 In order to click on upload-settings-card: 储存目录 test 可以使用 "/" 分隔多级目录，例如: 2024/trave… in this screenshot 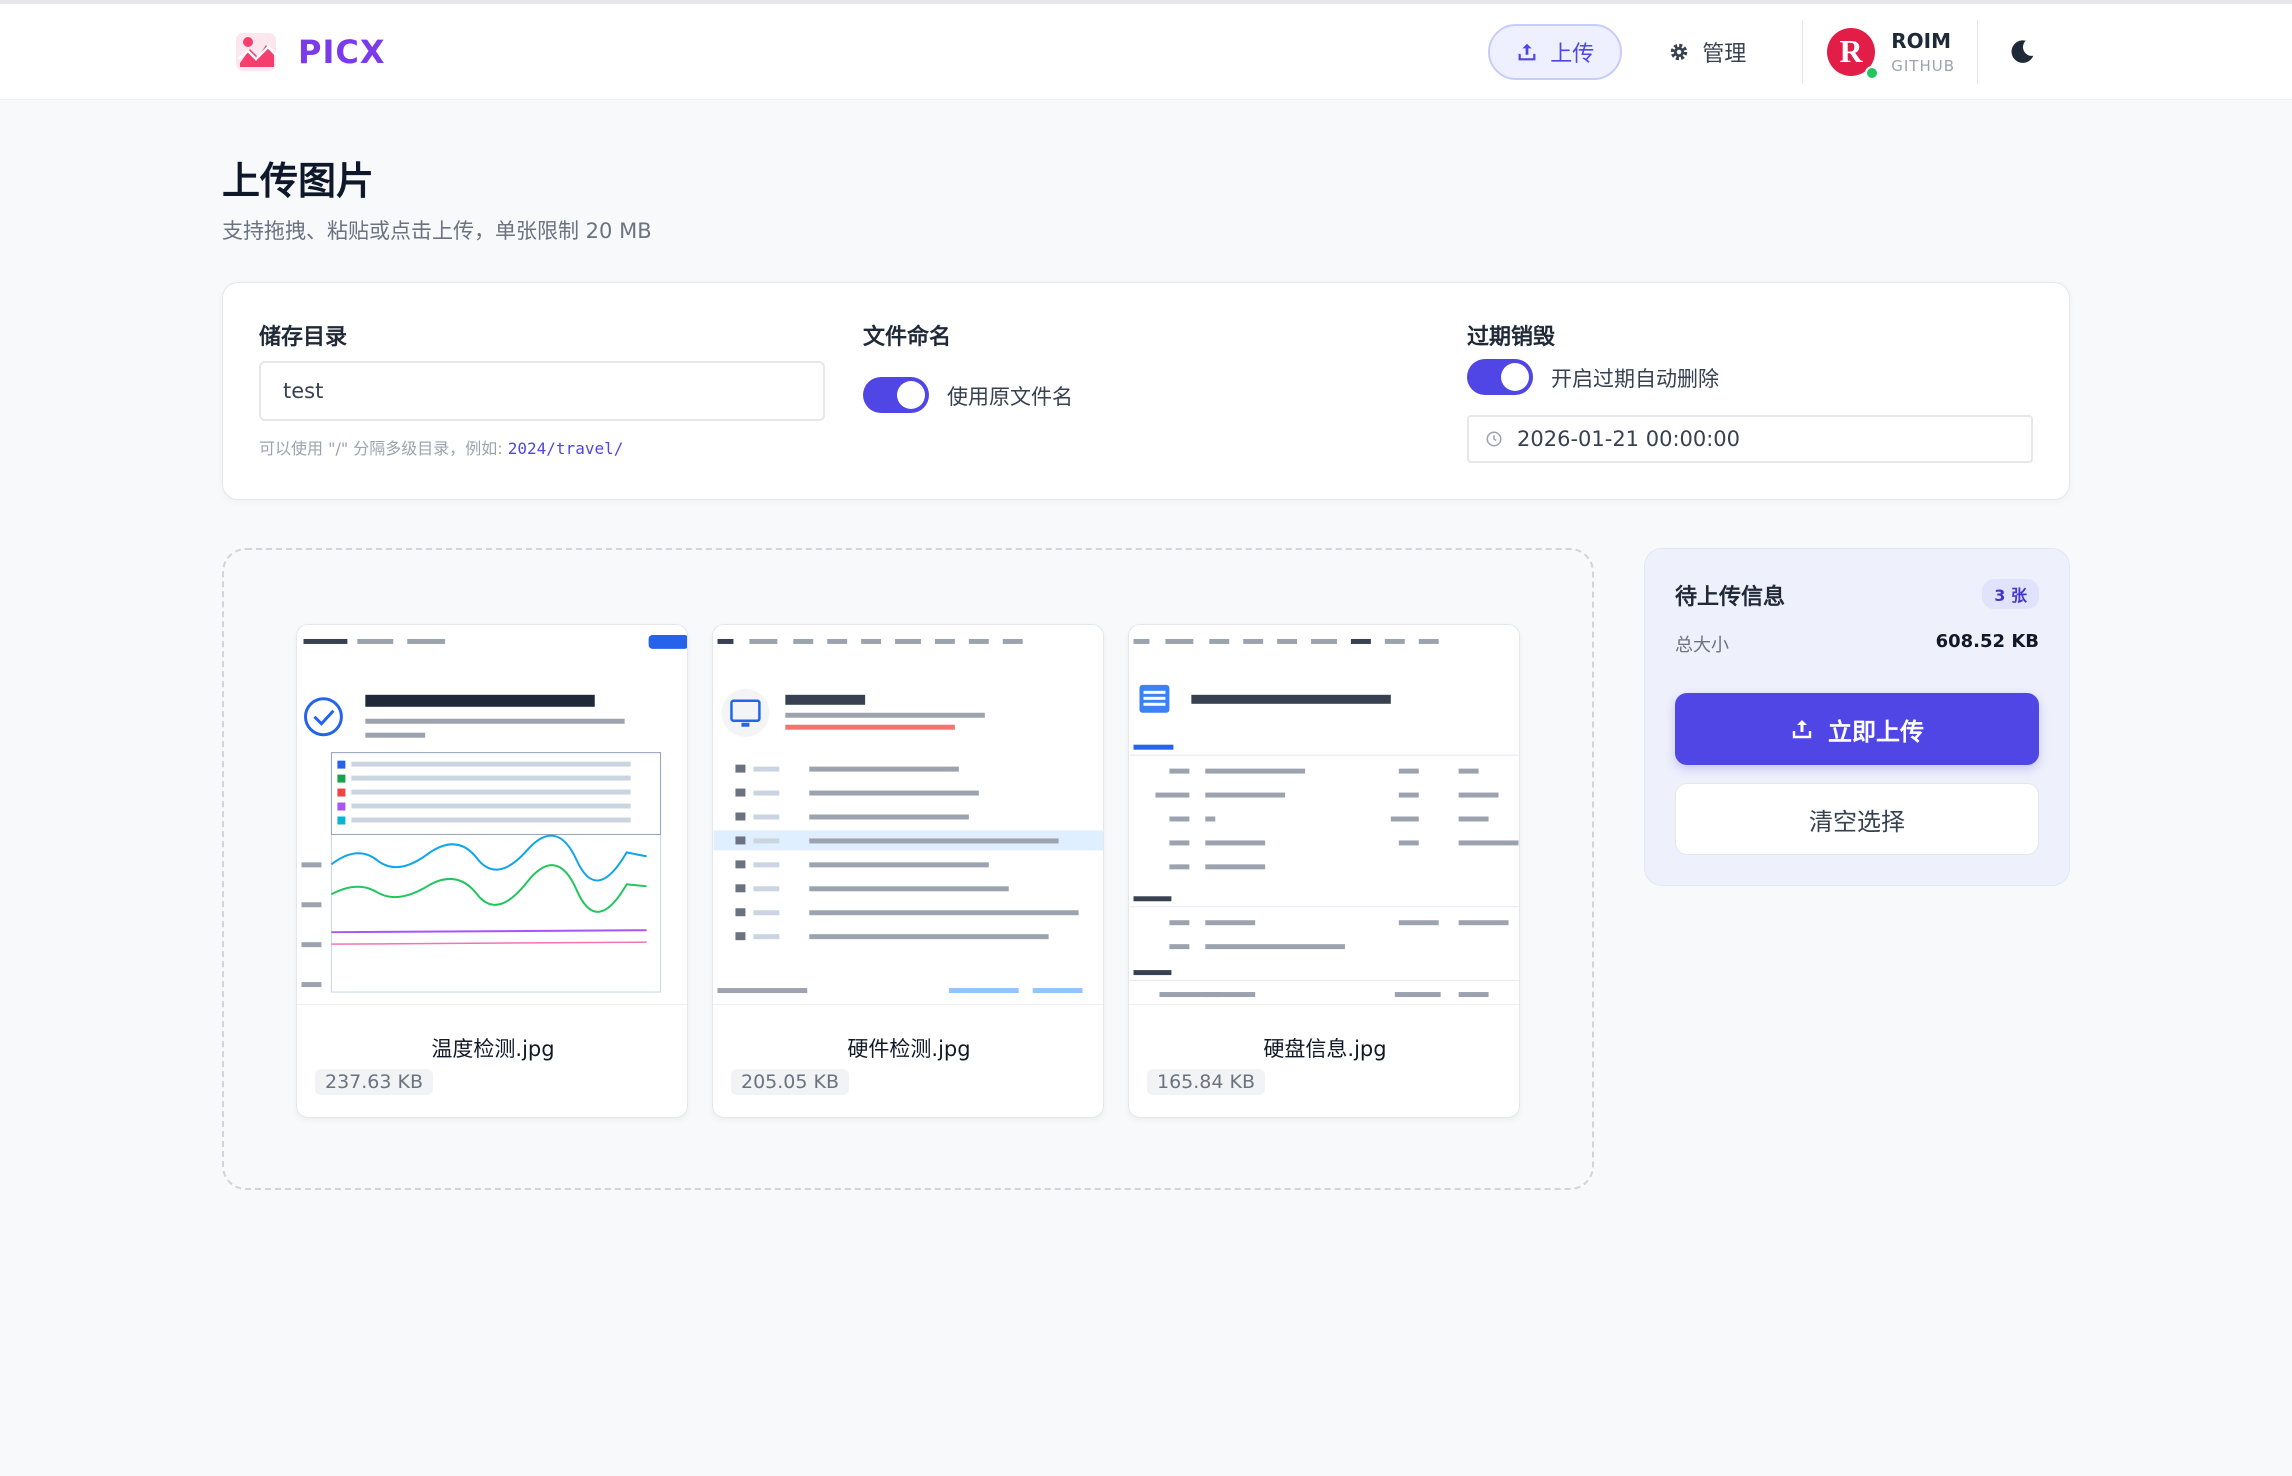, I will do `click(1146, 391)`.